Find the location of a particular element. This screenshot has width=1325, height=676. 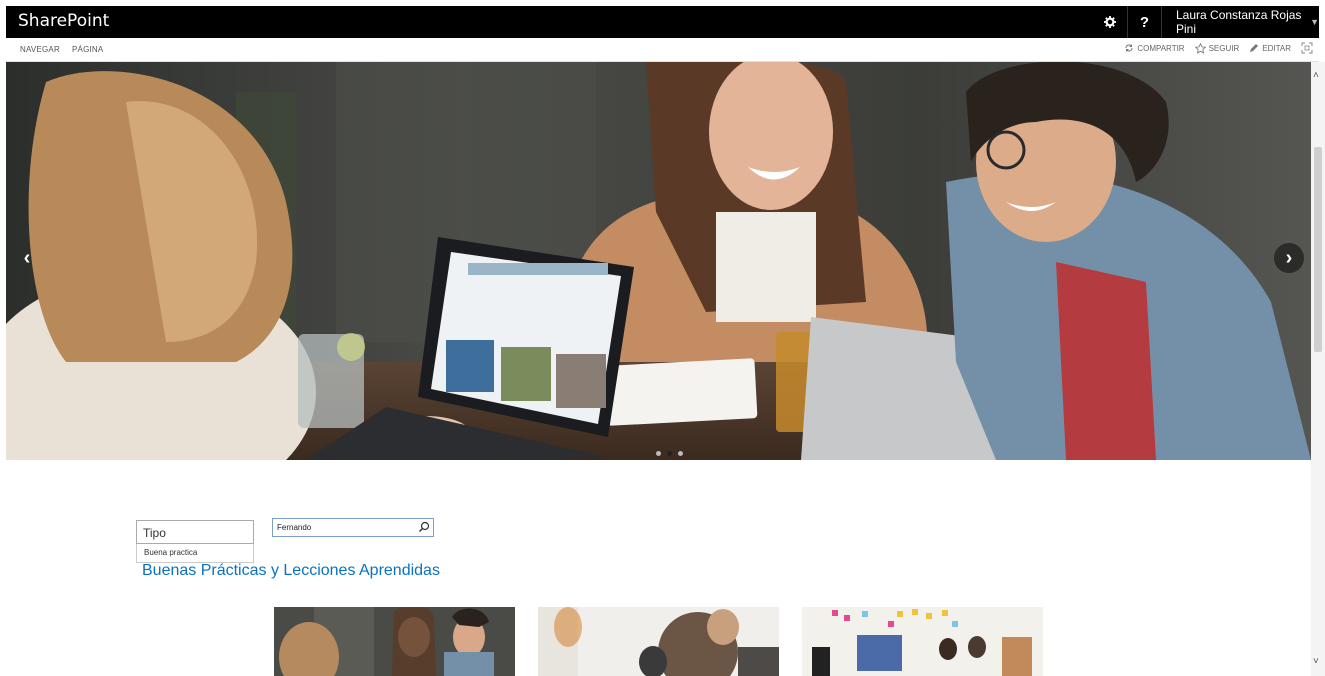

tipo-filter: Tipo is located at coordinates (195, 532).